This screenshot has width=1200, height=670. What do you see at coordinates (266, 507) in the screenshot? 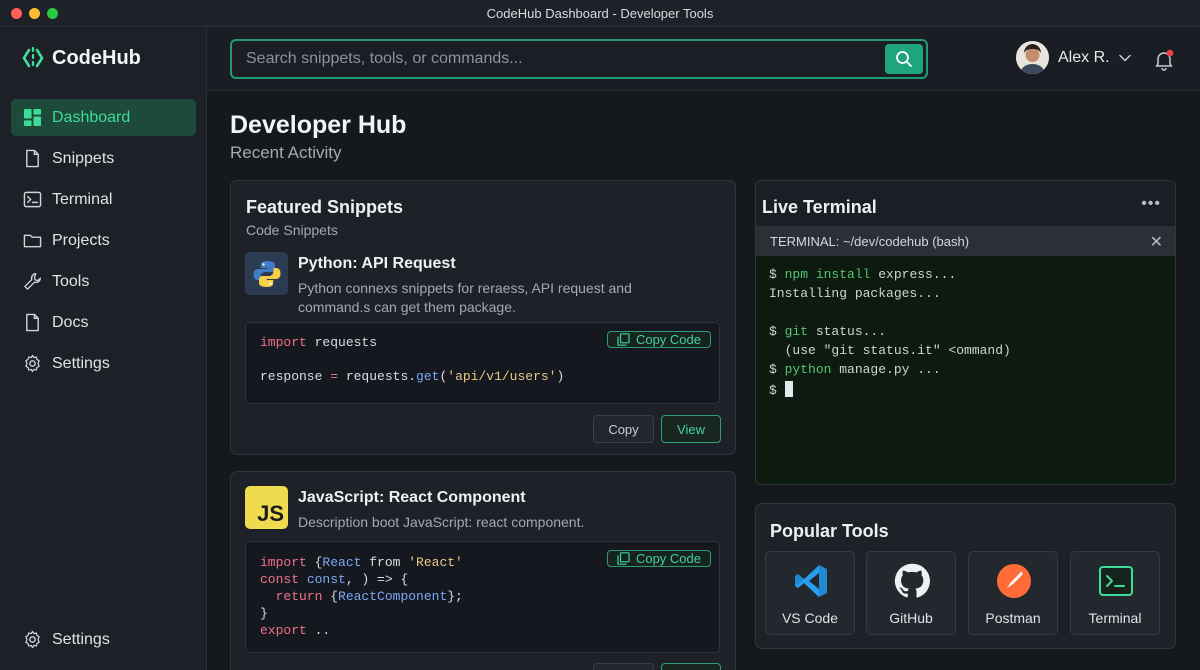
I see `javascript-icon: JS` at bounding box center [266, 507].